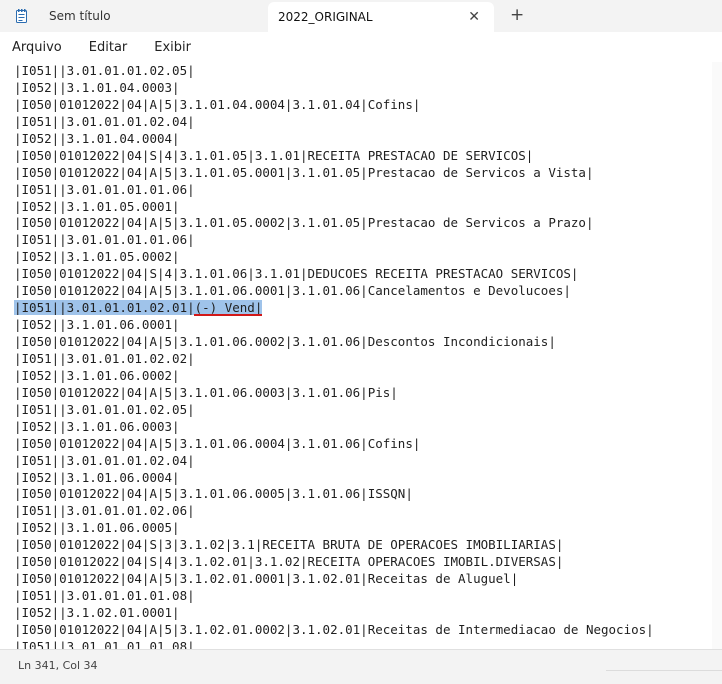  I want to click on line-text: |I052||3.1.01.06.0003|, so click(97, 426).